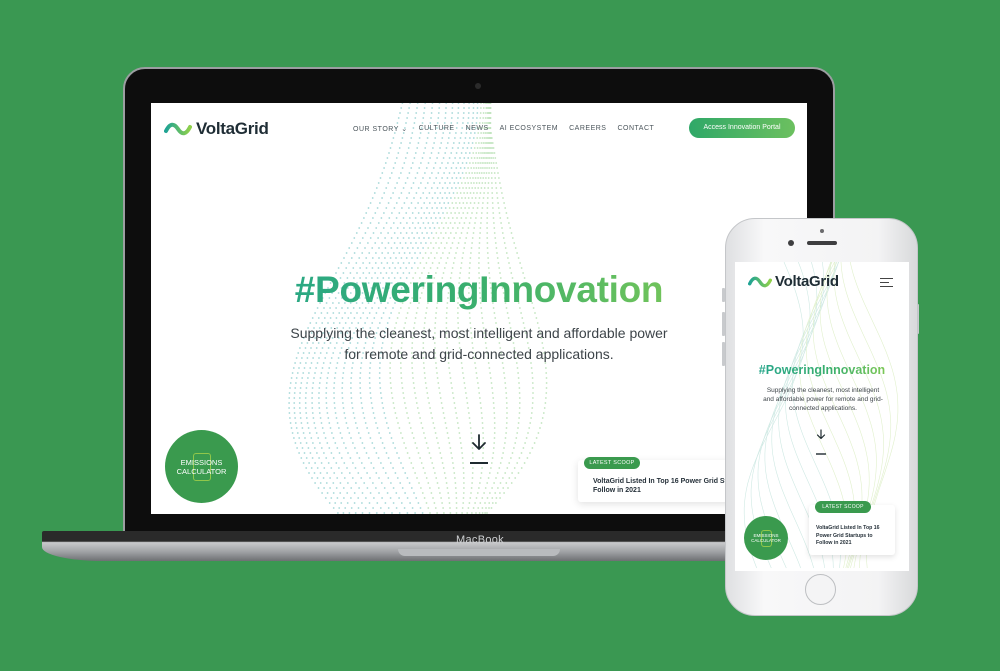 The width and height of the screenshot is (1000, 671). I want to click on laptop-camera, so click(478, 86).